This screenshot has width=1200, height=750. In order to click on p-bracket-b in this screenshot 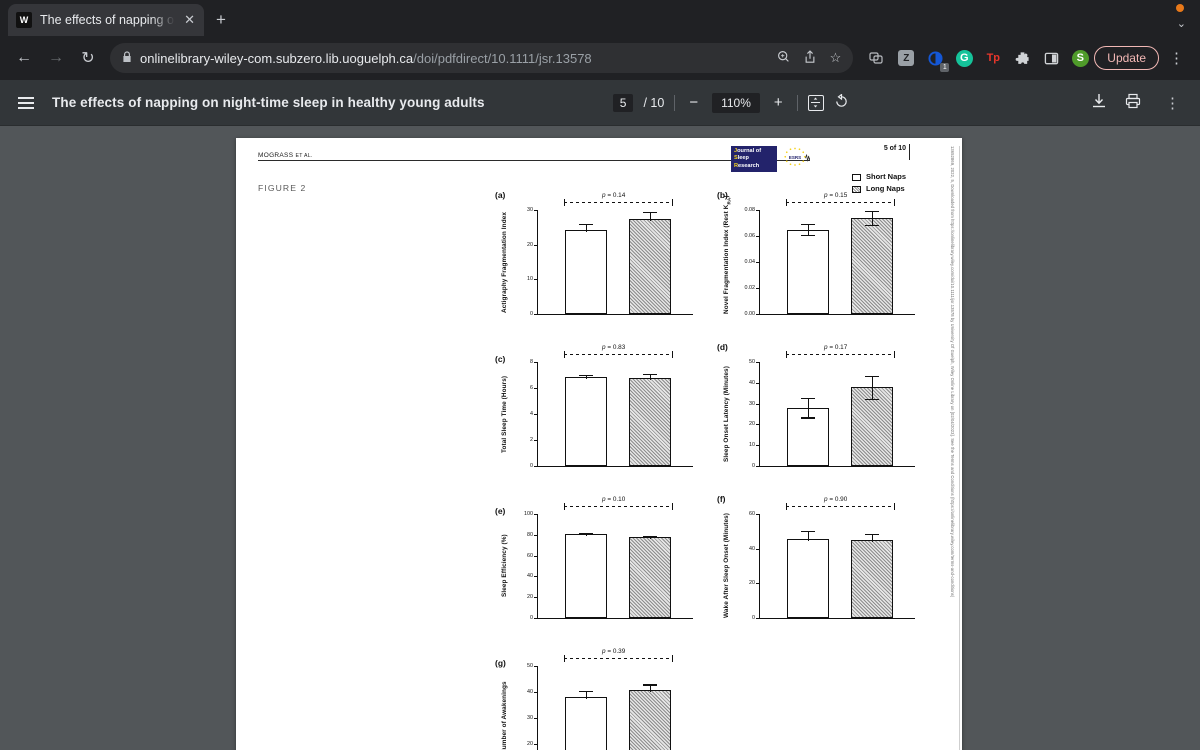, I will do `click(840, 202)`.